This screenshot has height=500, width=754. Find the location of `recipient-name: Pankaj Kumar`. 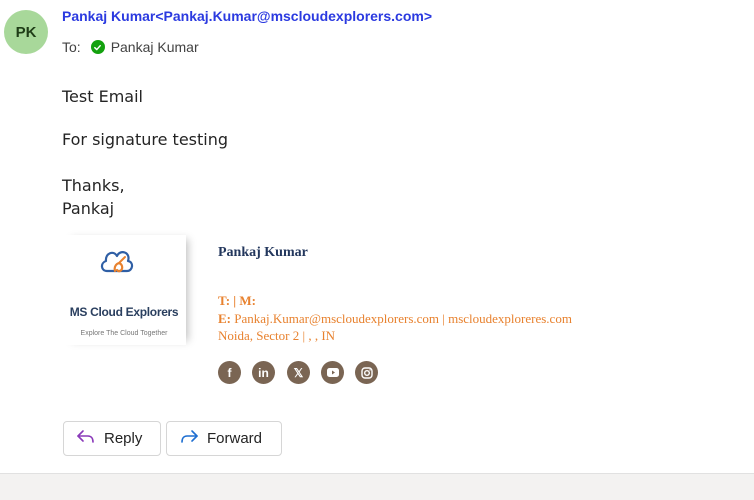

recipient-name: Pankaj Kumar is located at coordinates (155, 47).